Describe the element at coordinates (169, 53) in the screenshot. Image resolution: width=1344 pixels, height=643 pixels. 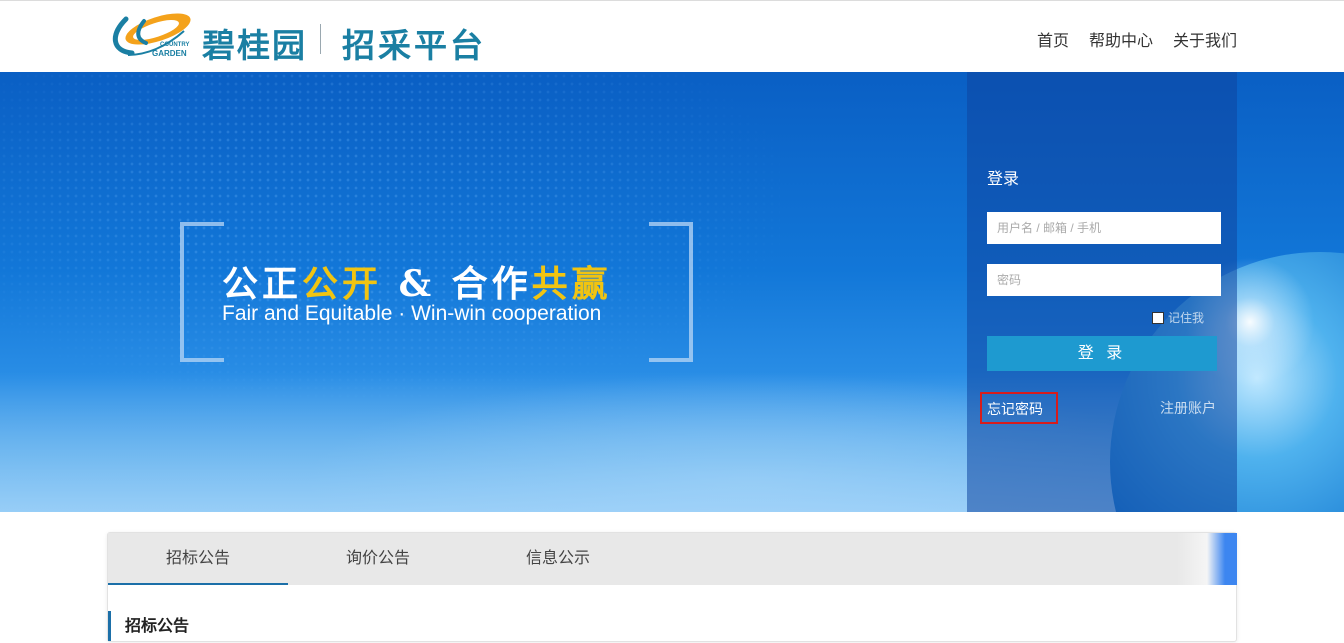
I see `logo-en-bottom: GARDEN` at that location.